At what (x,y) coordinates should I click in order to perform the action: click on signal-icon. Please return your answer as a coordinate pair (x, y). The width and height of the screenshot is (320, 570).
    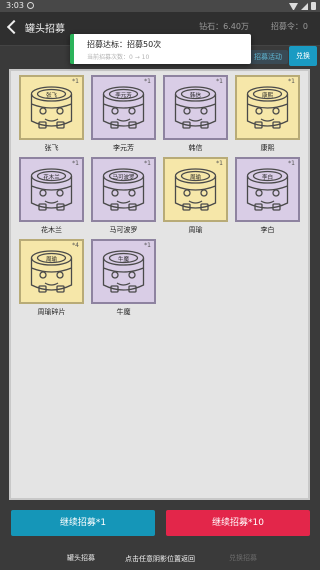
    Looking at the image, I should click on (304, 6).